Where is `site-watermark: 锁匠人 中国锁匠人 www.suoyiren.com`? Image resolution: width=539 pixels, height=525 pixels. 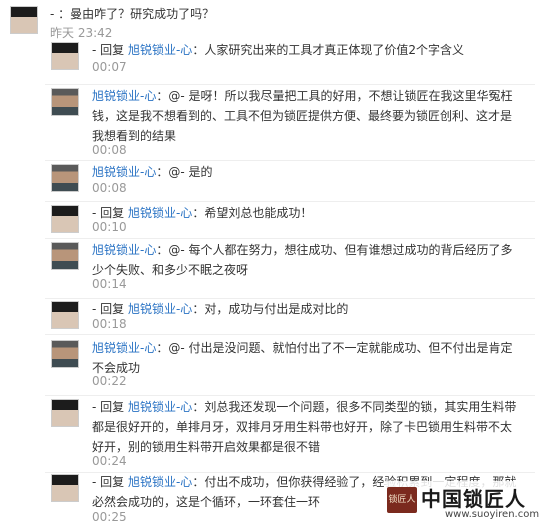 site-watermark: 锁匠人 中国锁匠人 www.suoyiren.com is located at coordinates (462, 502).